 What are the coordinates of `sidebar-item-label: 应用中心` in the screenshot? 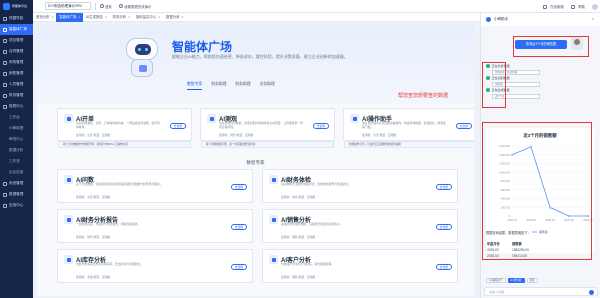 It's located at (16, 205).